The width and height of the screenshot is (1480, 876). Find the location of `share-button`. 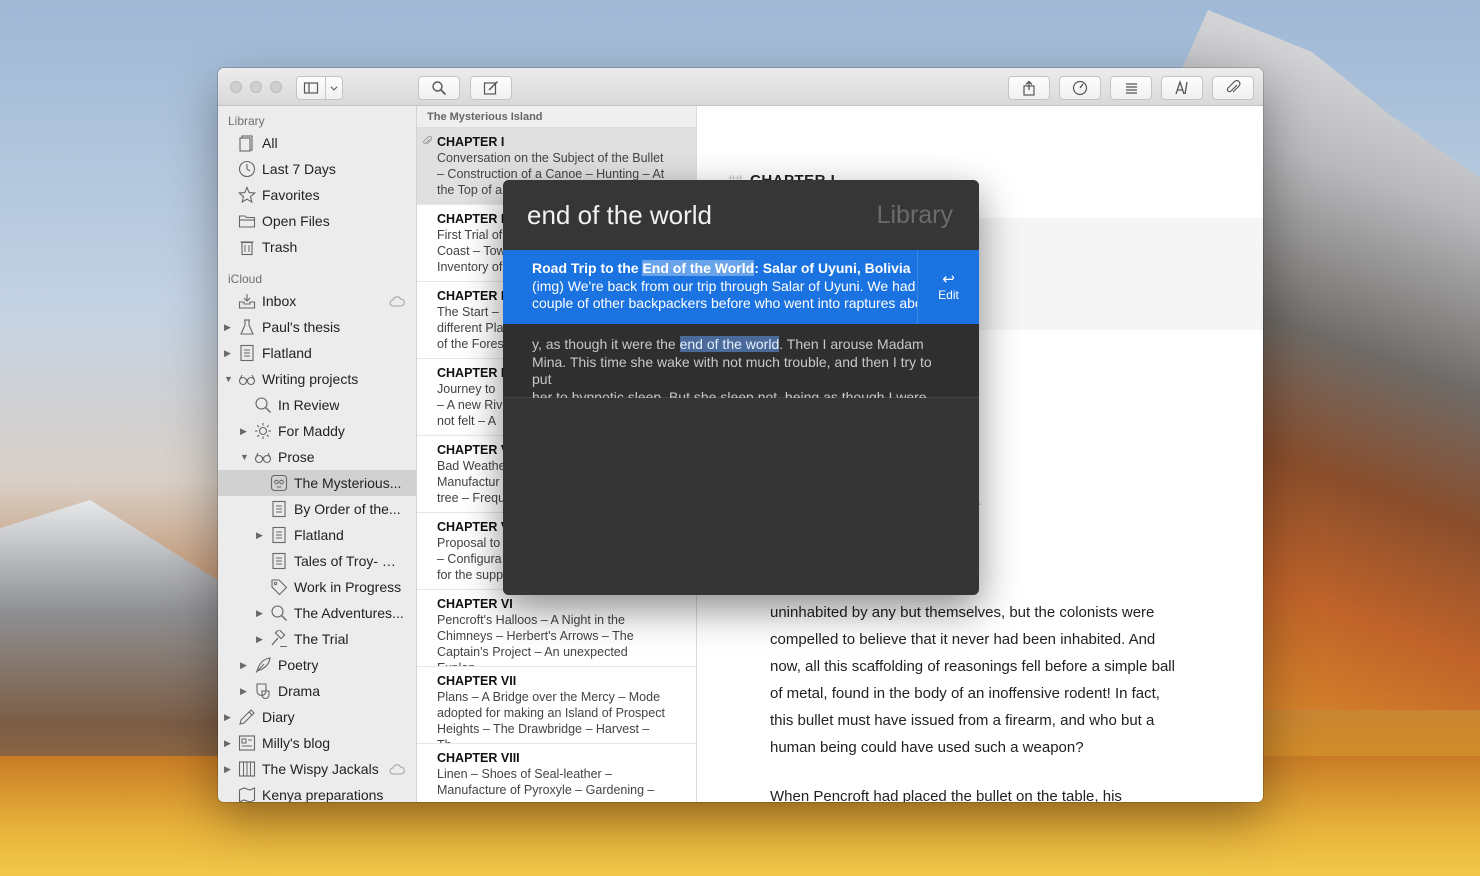

share-button is located at coordinates (1029, 88).